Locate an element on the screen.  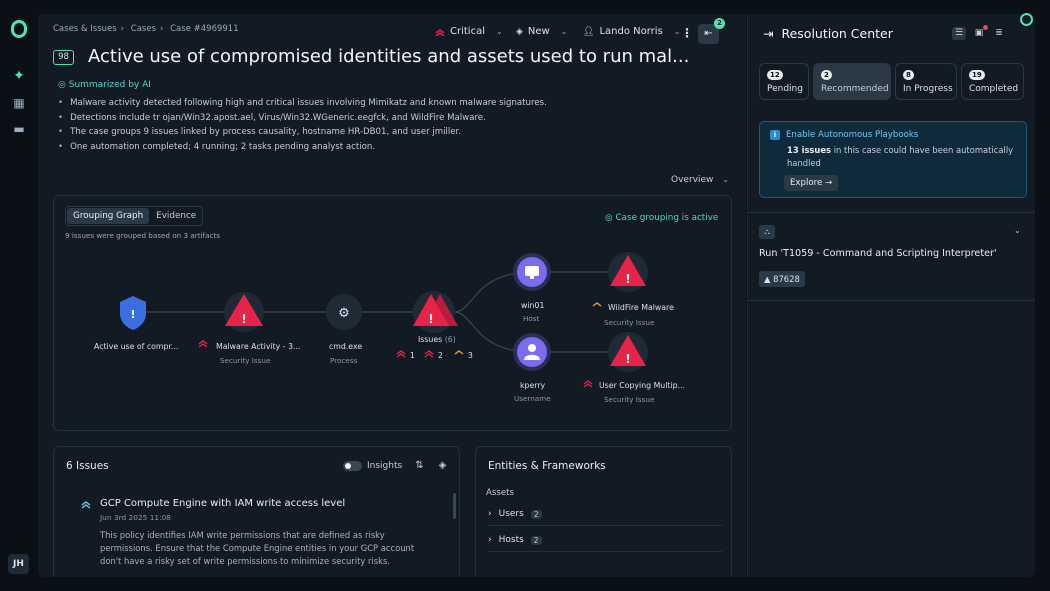
breadcrumb-item: Cases is located at coordinates (143, 29).